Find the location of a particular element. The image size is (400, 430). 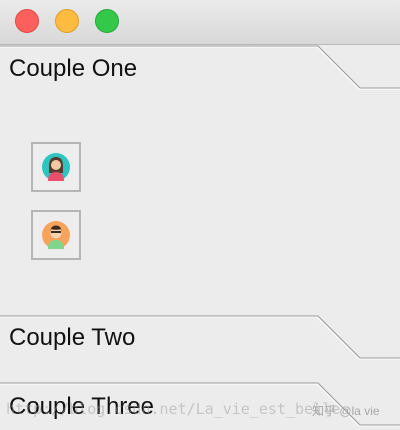

male-avatar-button is located at coordinates (56, 235).